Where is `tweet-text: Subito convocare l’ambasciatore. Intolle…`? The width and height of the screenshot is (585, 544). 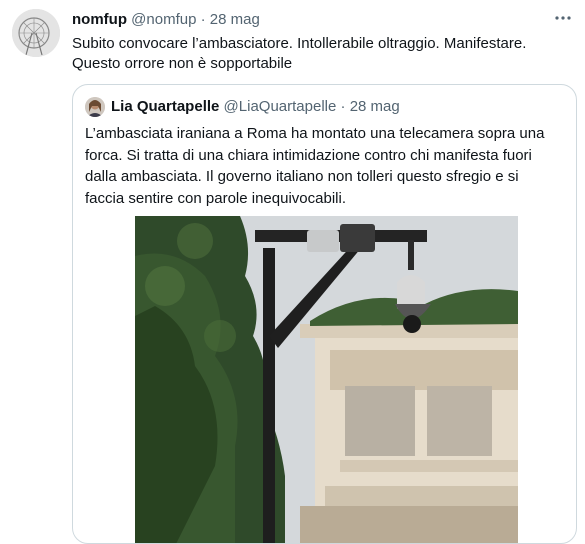
tweet-text: Subito convocare l’ambasciatore. Intolle… is located at coordinates (322, 54).